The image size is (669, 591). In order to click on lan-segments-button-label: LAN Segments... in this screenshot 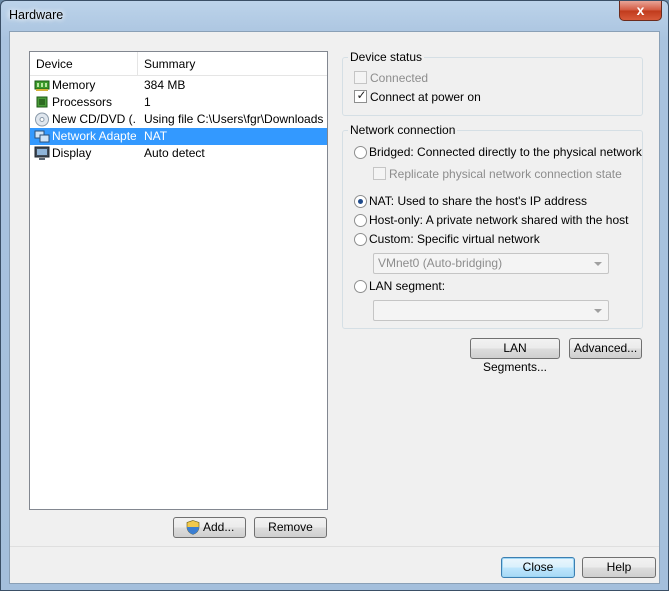, I will do `click(515, 357)`.